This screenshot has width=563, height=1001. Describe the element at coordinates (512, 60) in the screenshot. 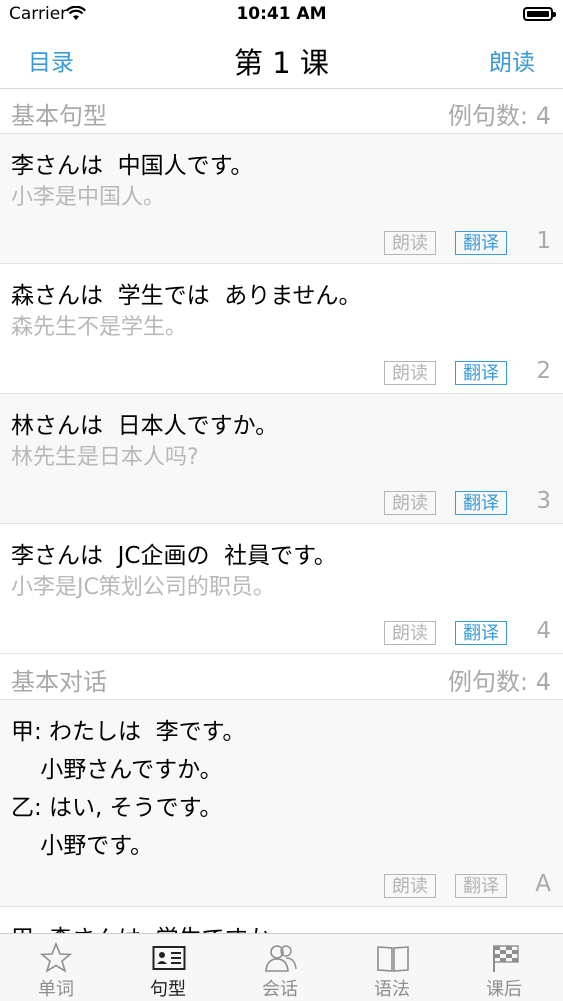

I see `read-aloud-button: 朗读` at that location.